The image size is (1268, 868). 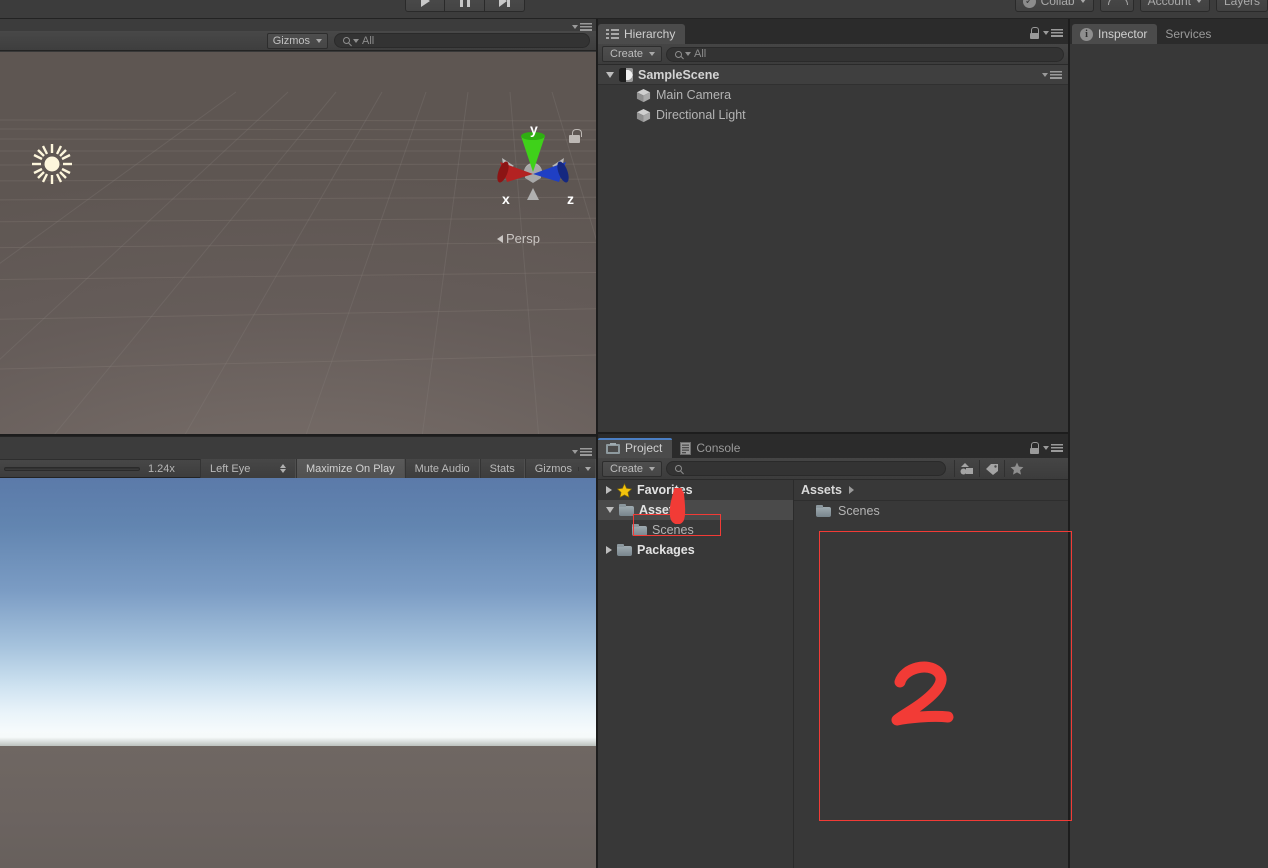 What do you see at coordinates (650, 34) in the screenshot?
I see `tab-hierarchy-label: Hierarchy` at bounding box center [650, 34].